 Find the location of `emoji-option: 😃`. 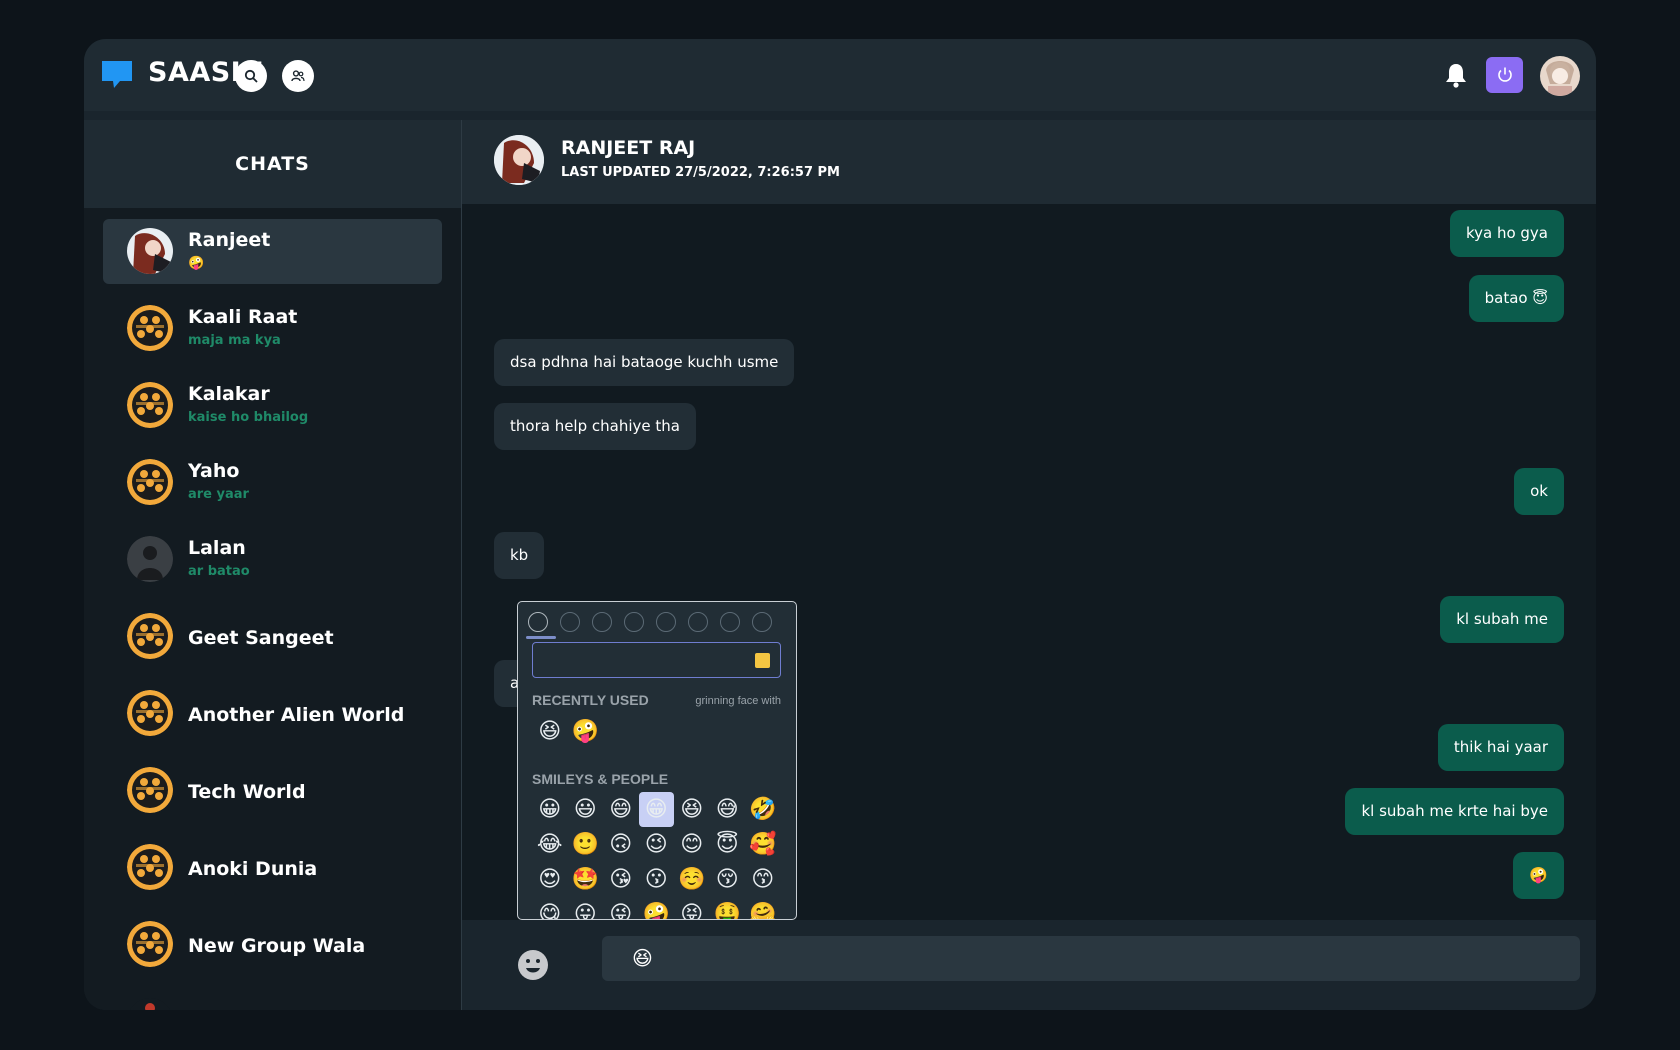

emoji-option: 😃 is located at coordinates (586, 809).